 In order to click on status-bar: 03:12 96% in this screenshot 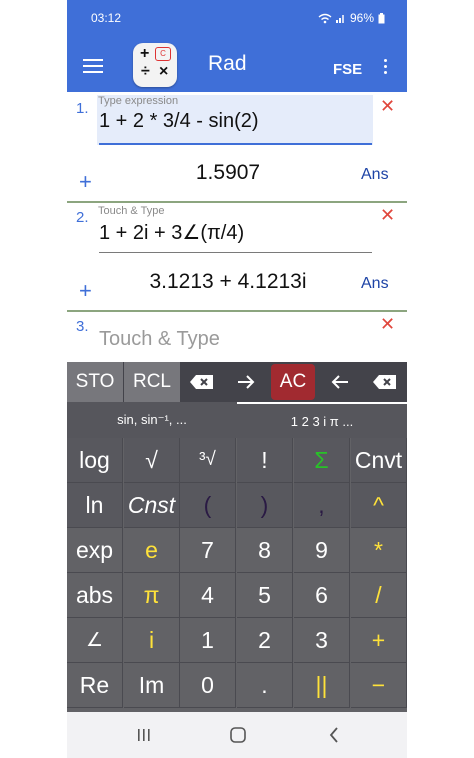, I will do `click(237, 18)`.